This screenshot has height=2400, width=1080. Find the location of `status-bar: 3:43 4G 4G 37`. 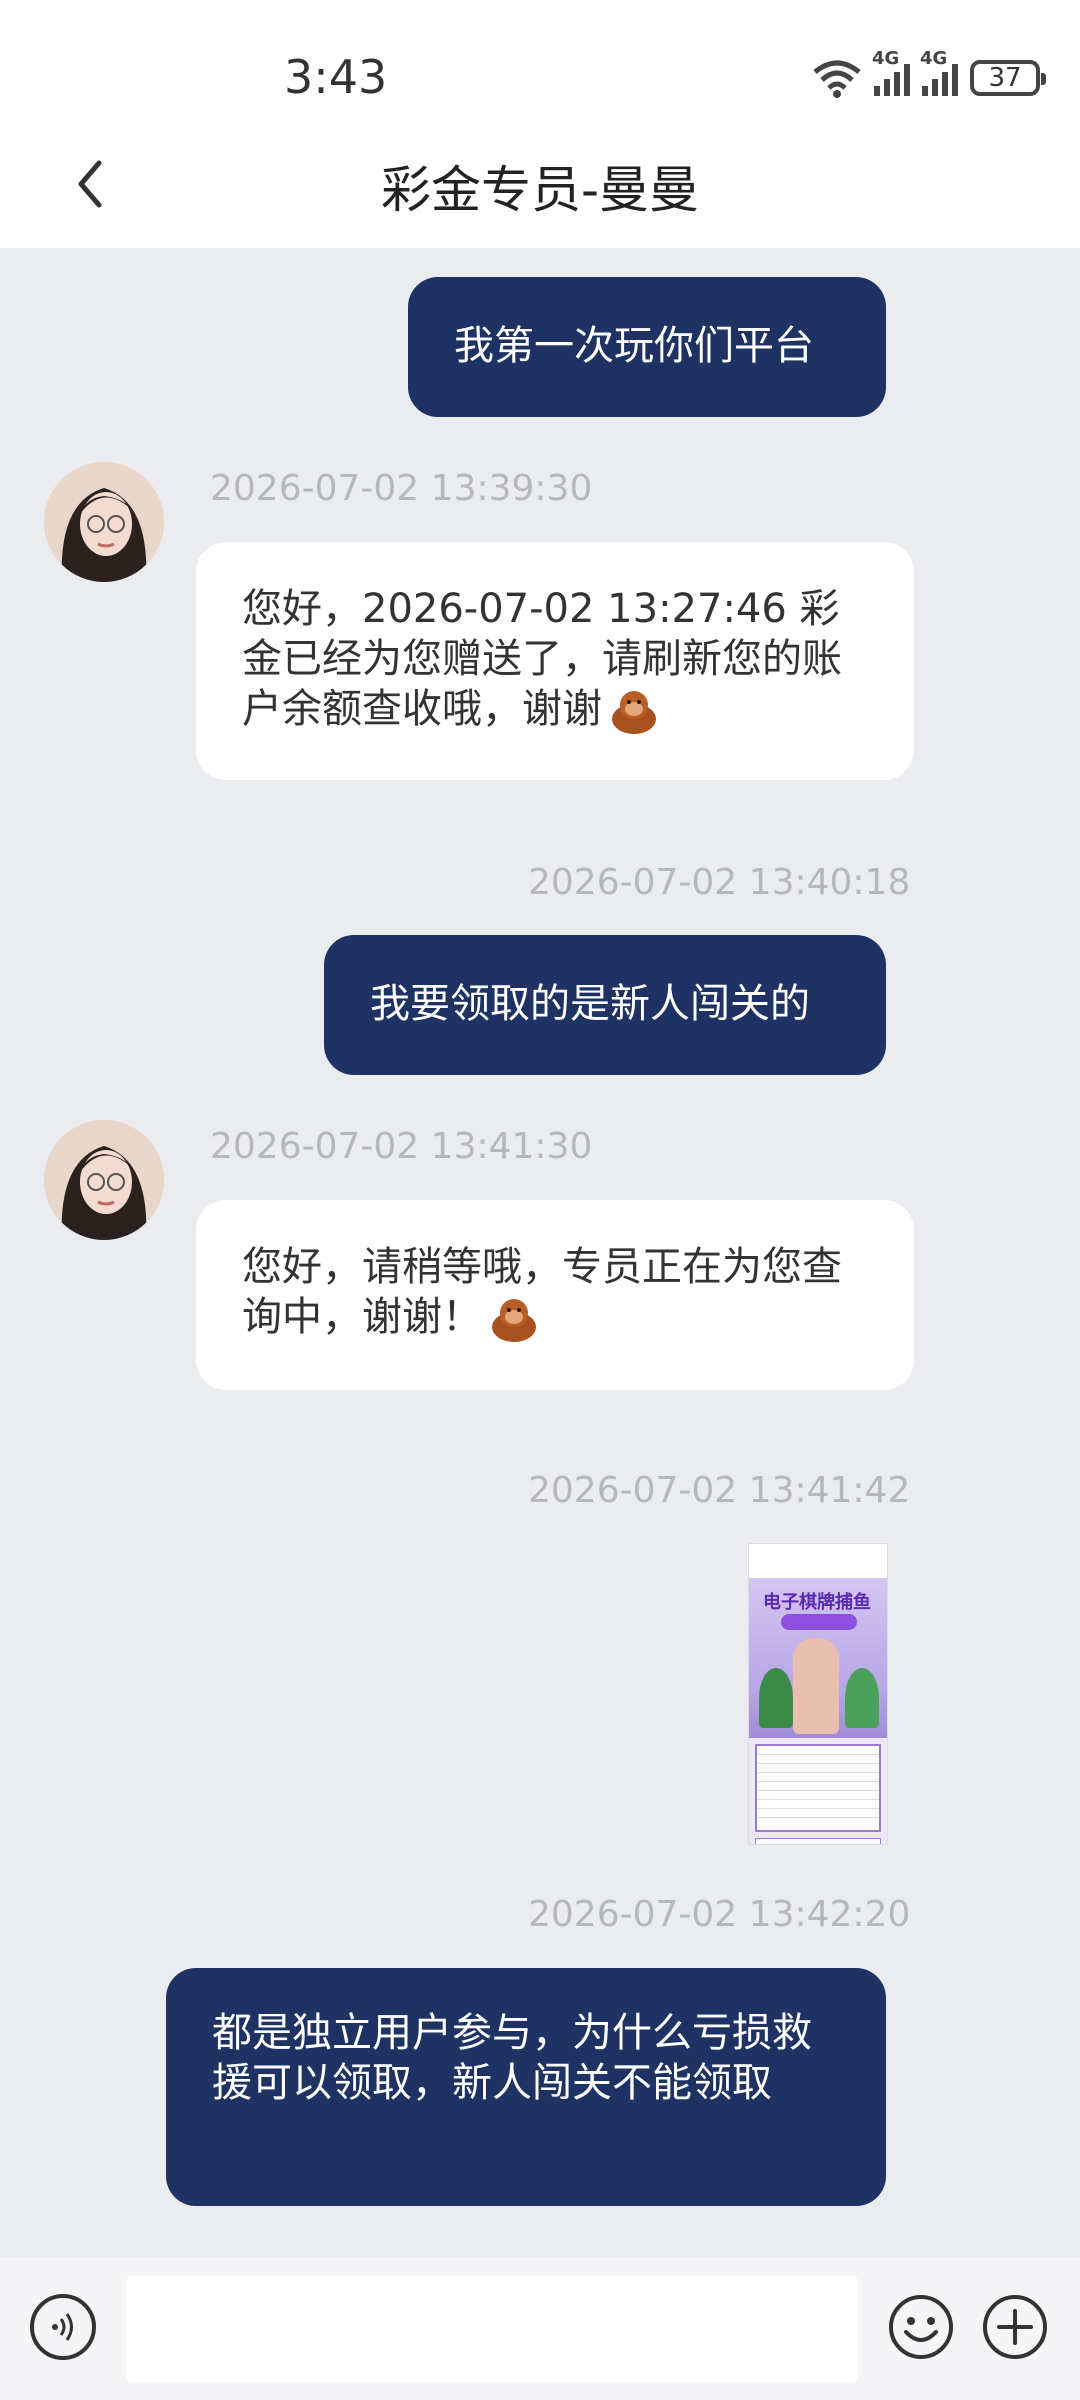

status-bar: 3:43 4G 4G 37 is located at coordinates (540, 65).